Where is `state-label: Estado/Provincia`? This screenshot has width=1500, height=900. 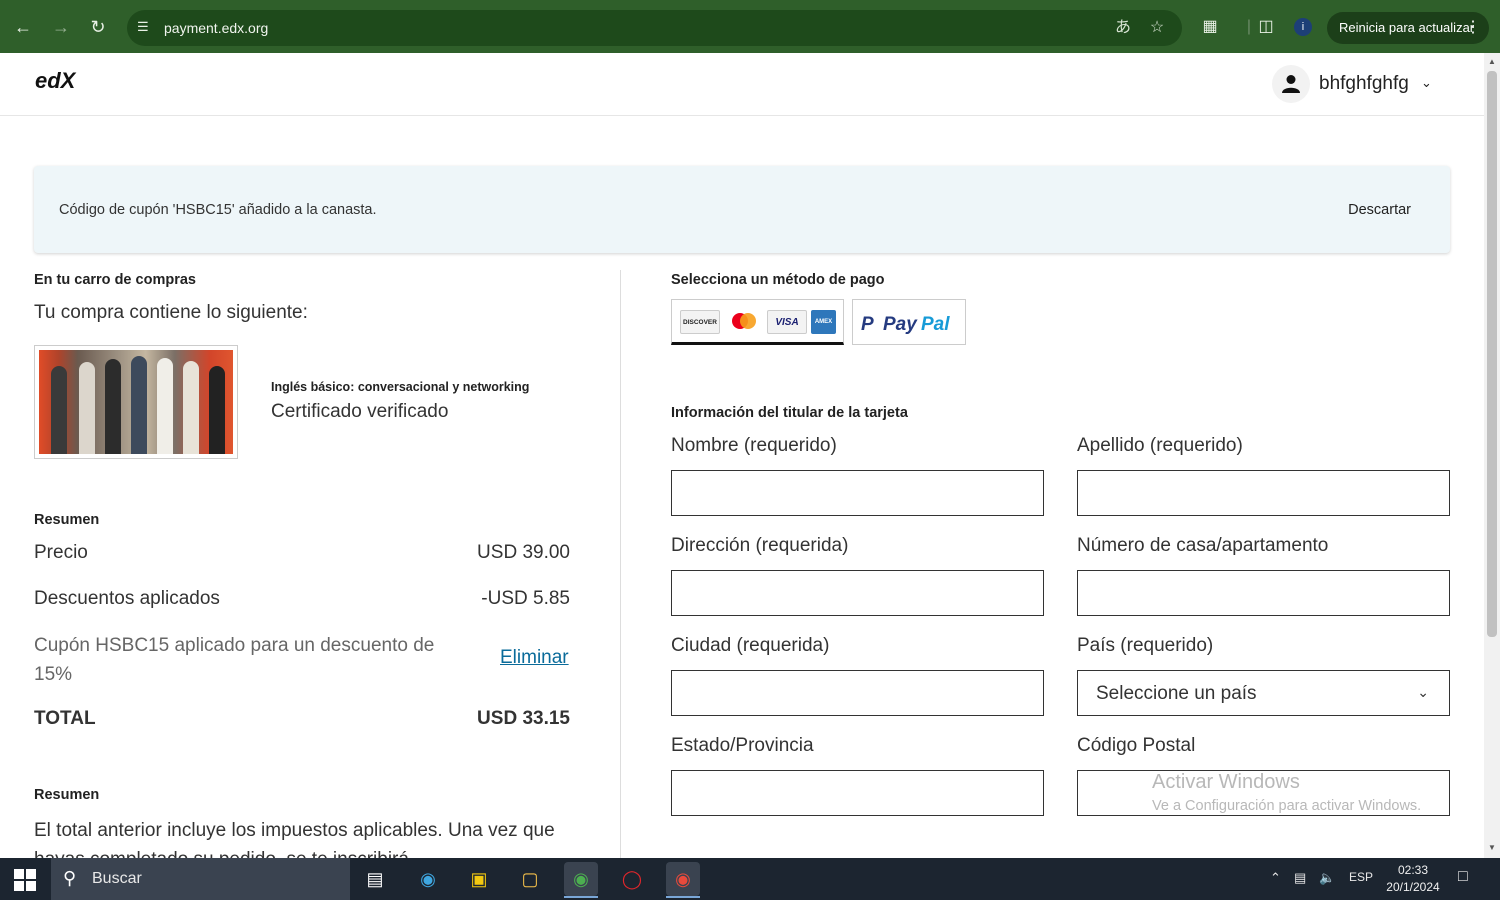
state-label: Estado/Provincia is located at coordinates (742, 745).